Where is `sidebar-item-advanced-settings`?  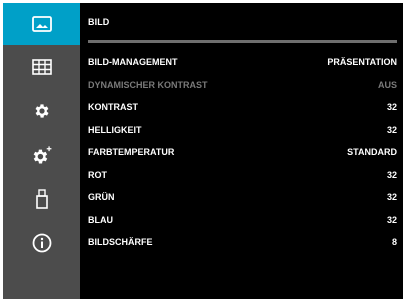 sidebar-item-advanced-settings is located at coordinates (41, 155).